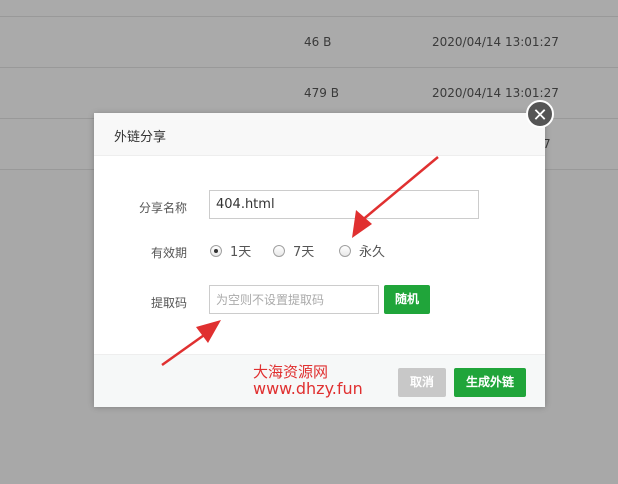 This screenshot has width=618, height=484. What do you see at coordinates (294, 299) in the screenshot?
I see `extract-code-input` at bounding box center [294, 299].